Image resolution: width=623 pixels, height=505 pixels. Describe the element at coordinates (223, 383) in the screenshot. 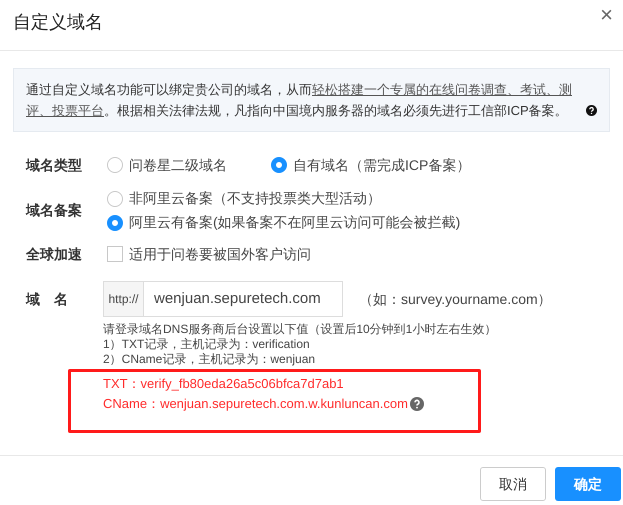

I see `dns-record: TXT：verify_fb80eda26a5c06bfca7d7ab1` at that location.